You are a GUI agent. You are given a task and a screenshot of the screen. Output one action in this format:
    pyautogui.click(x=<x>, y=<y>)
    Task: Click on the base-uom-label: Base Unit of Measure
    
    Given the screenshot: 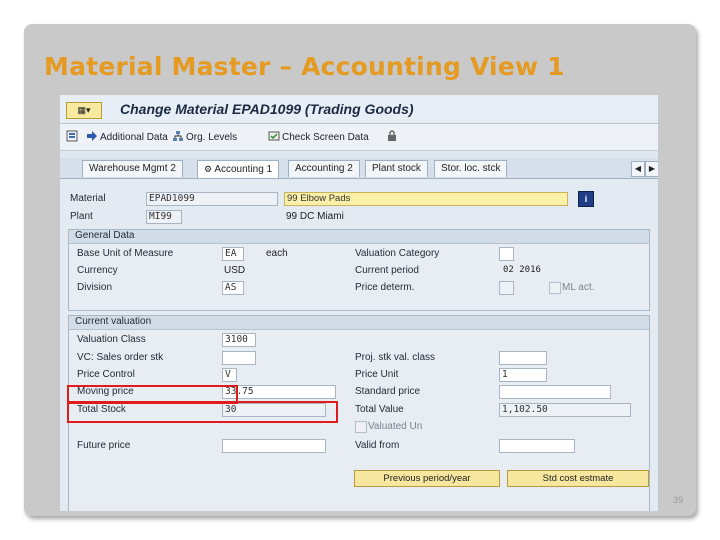 What is the action you would take?
    pyautogui.click(x=125, y=253)
    